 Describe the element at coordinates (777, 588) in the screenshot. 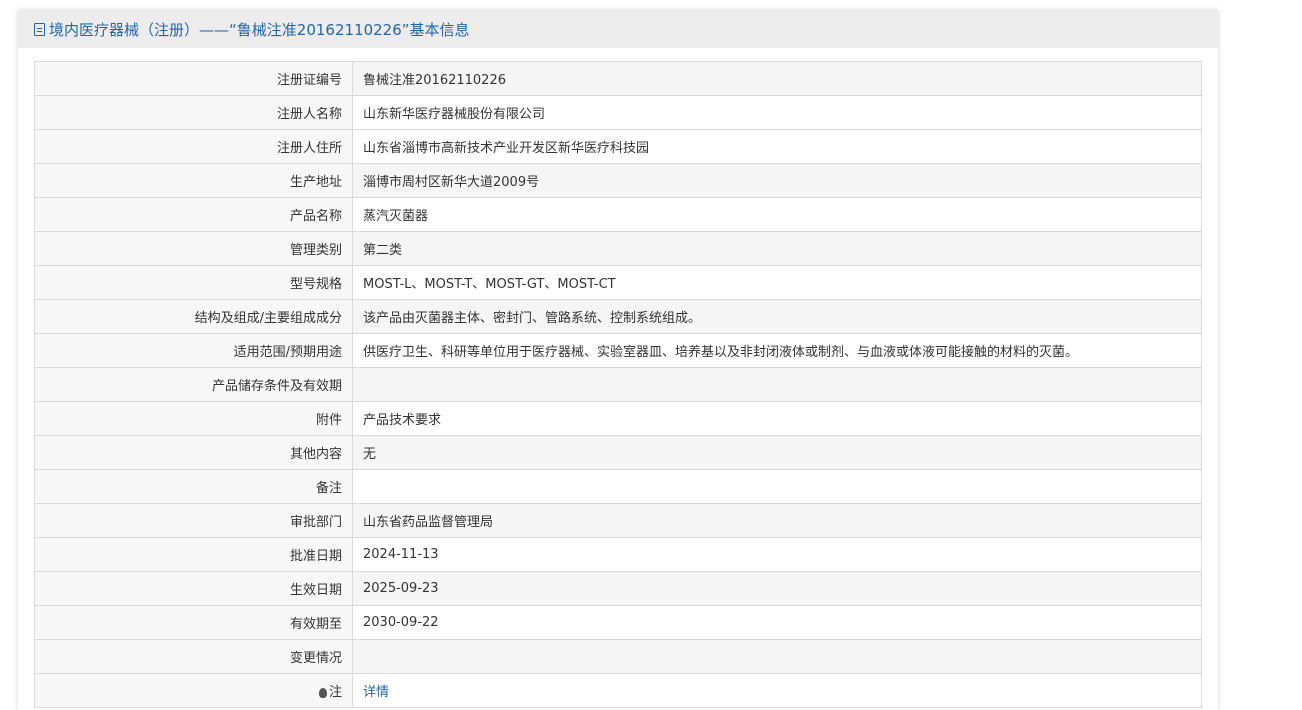

I see `field-value: 2025-09-23` at that location.